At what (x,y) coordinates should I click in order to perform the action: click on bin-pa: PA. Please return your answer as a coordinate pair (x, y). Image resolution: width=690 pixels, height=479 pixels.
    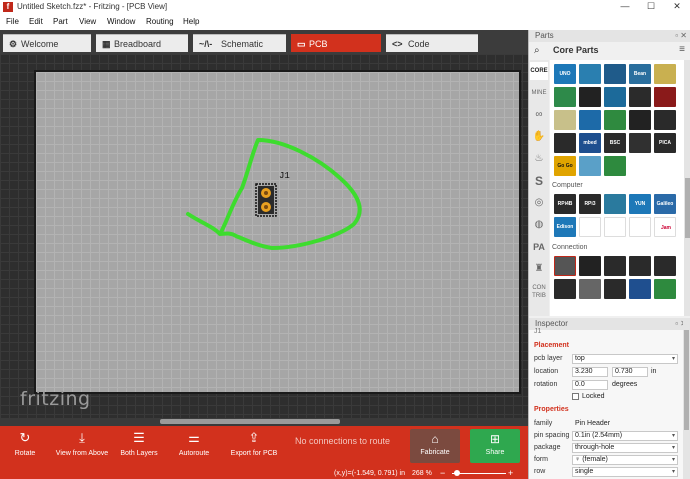
    Looking at the image, I should click on (539, 247).